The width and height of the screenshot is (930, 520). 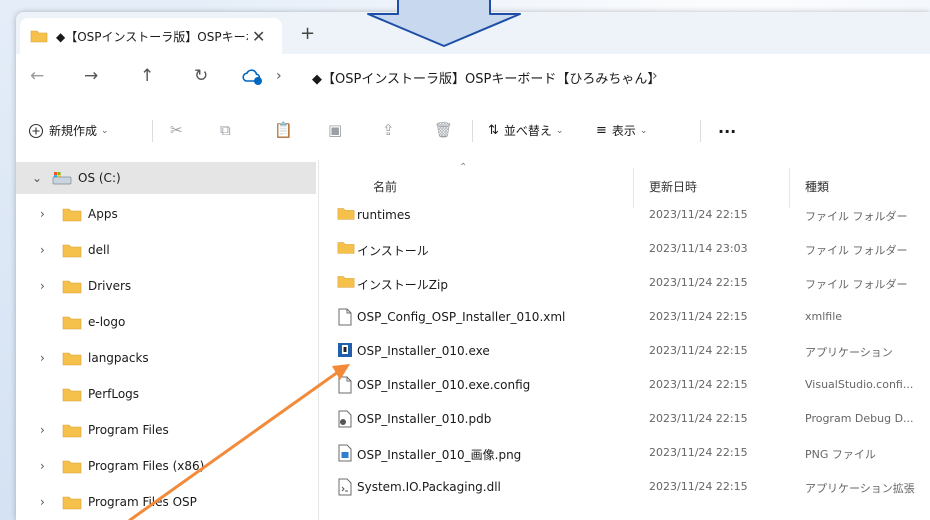 What do you see at coordinates (37, 76) in the screenshot?
I see `back-button: ←` at bounding box center [37, 76].